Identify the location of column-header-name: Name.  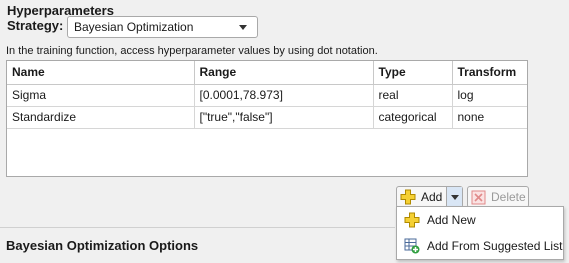
(101, 73).